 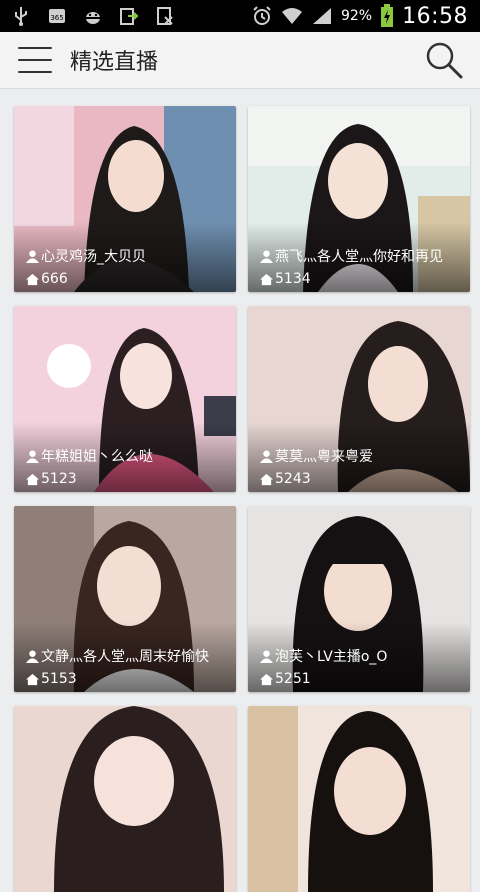 What do you see at coordinates (387, 15) in the screenshot?
I see `battery-charging-icon` at bounding box center [387, 15].